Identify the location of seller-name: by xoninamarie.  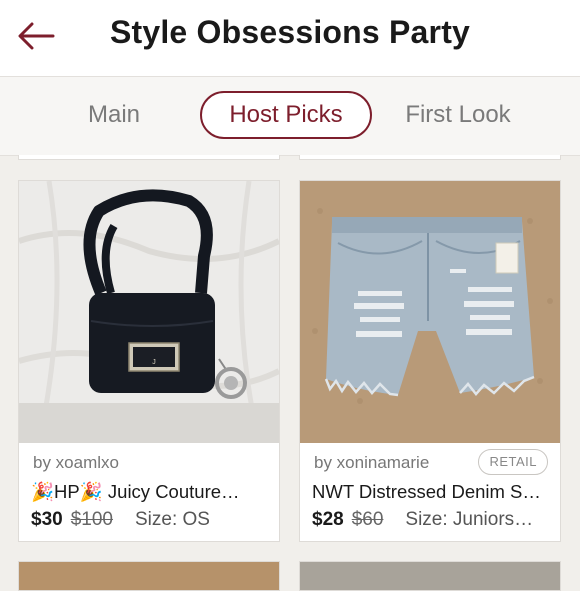
(371, 463).